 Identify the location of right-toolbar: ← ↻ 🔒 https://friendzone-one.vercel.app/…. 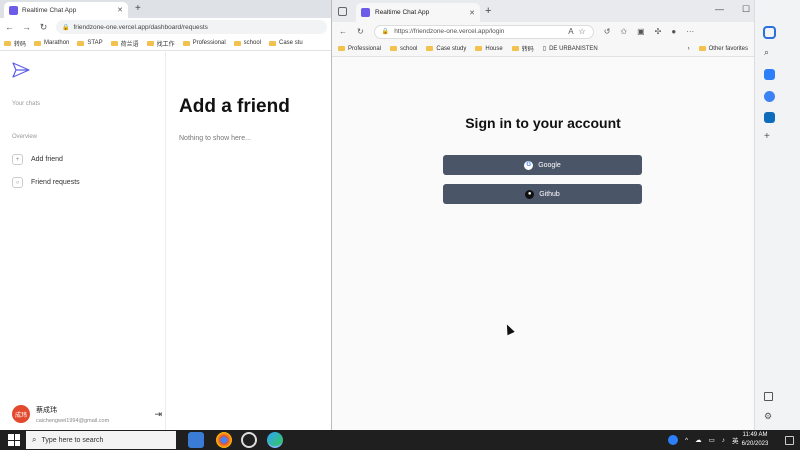
(543, 31).